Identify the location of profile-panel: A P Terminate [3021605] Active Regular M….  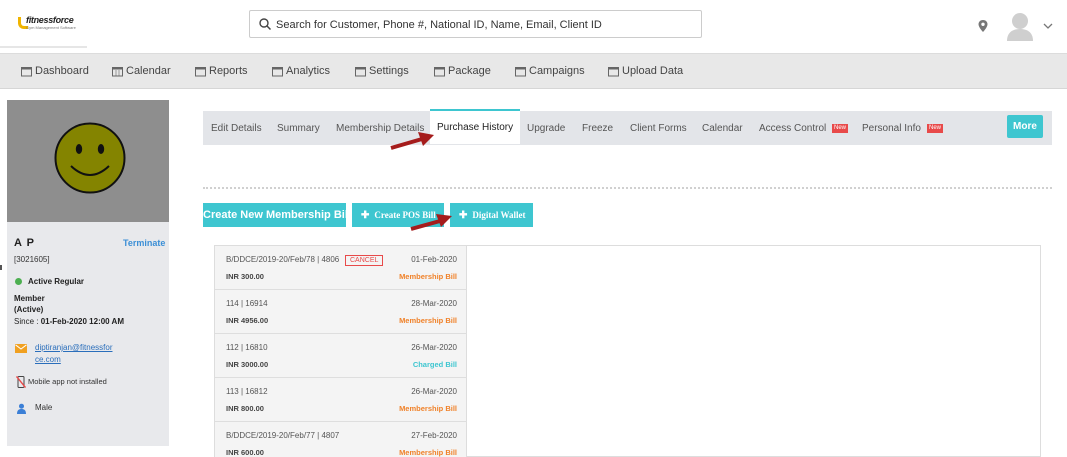
(88, 273).